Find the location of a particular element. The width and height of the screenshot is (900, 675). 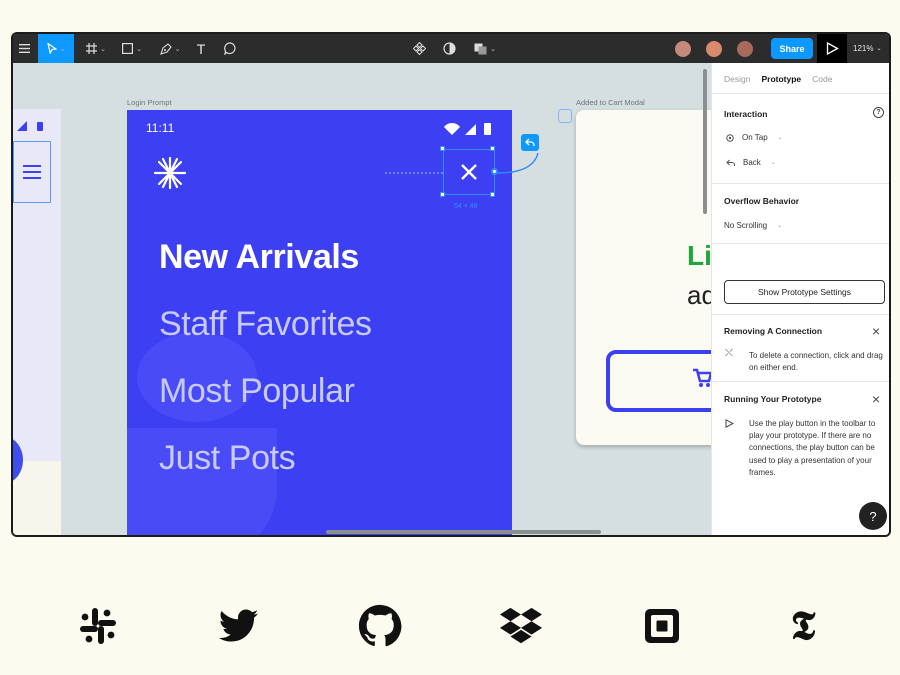

rectangle-icon is located at coordinates (128, 48).